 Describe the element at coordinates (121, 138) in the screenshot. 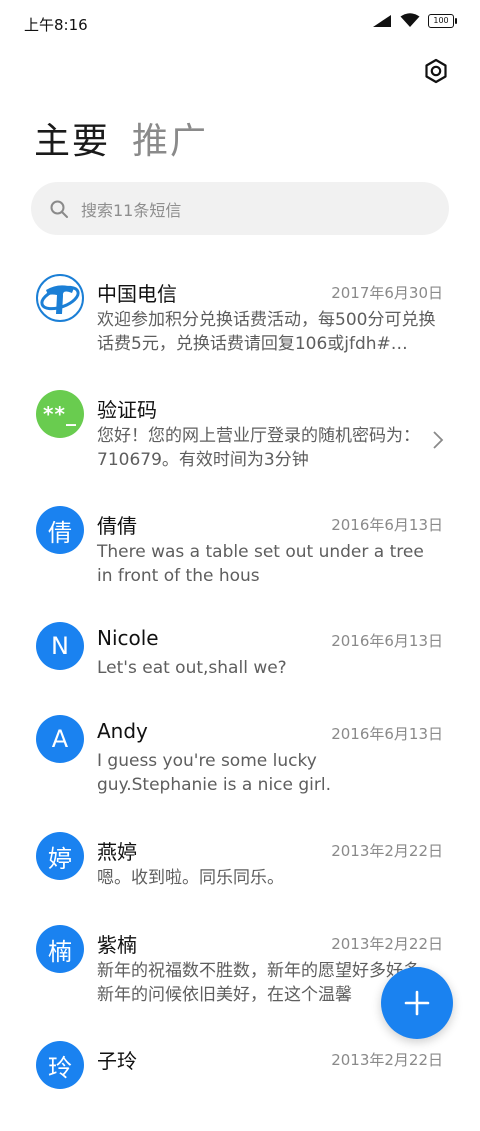

I see `tab-bar: 主要 推广` at that location.